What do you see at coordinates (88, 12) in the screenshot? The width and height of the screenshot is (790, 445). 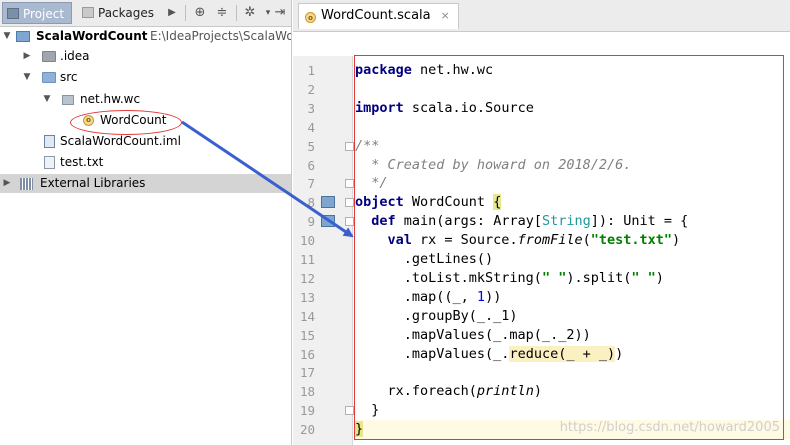 I see `packages-icon` at bounding box center [88, 12].